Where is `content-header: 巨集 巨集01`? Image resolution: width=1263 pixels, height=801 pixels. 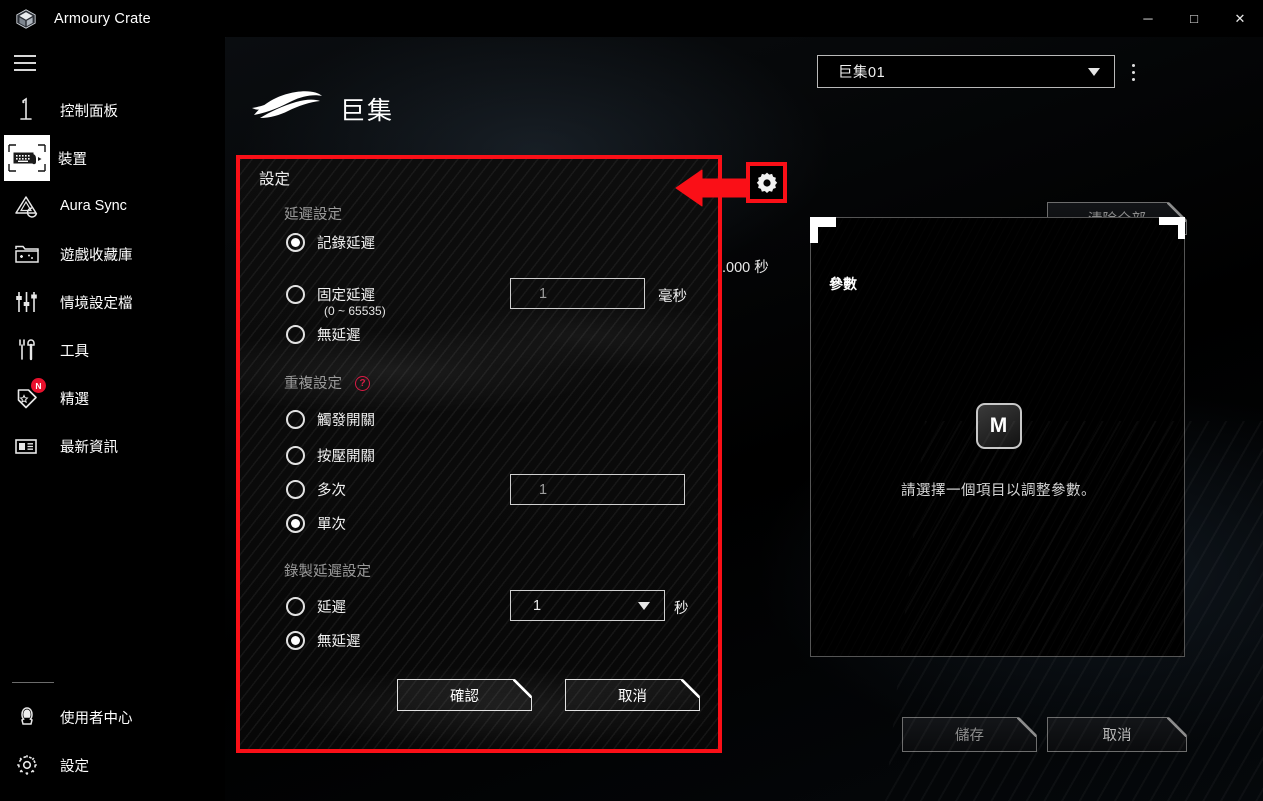 content-header: 巨集 巨集01 is located at coordinates (744, 87).